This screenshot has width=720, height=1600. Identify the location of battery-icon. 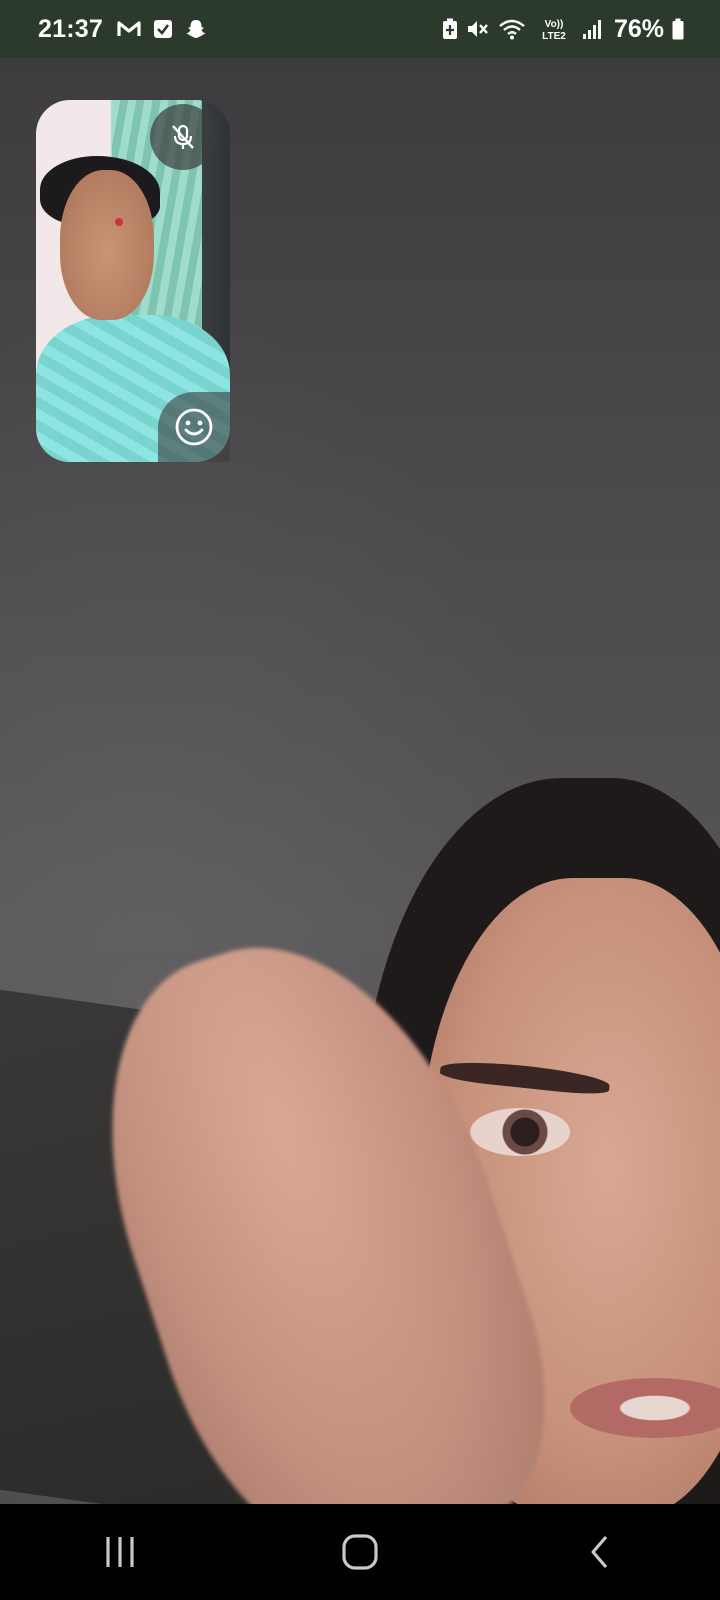
(678, 29).